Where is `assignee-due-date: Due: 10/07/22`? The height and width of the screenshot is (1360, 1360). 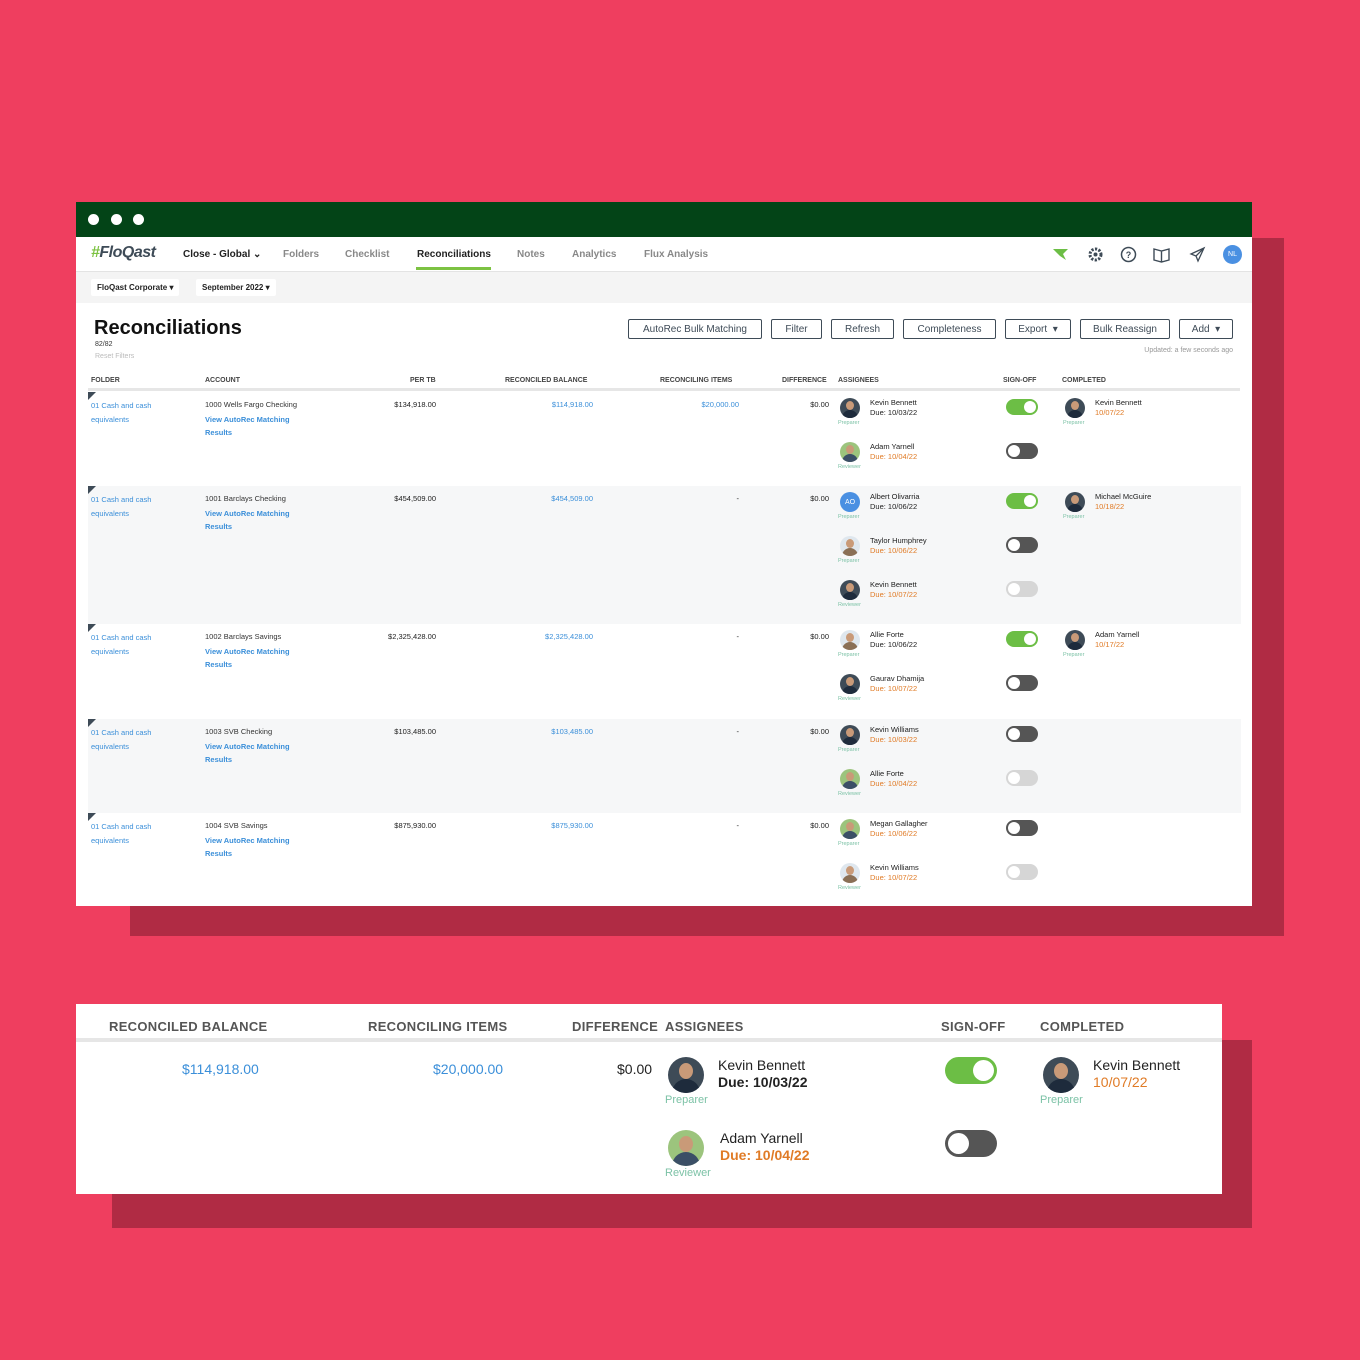 assignee-due-date: Due: 10/07/22 is located at coordinates (894, 688).